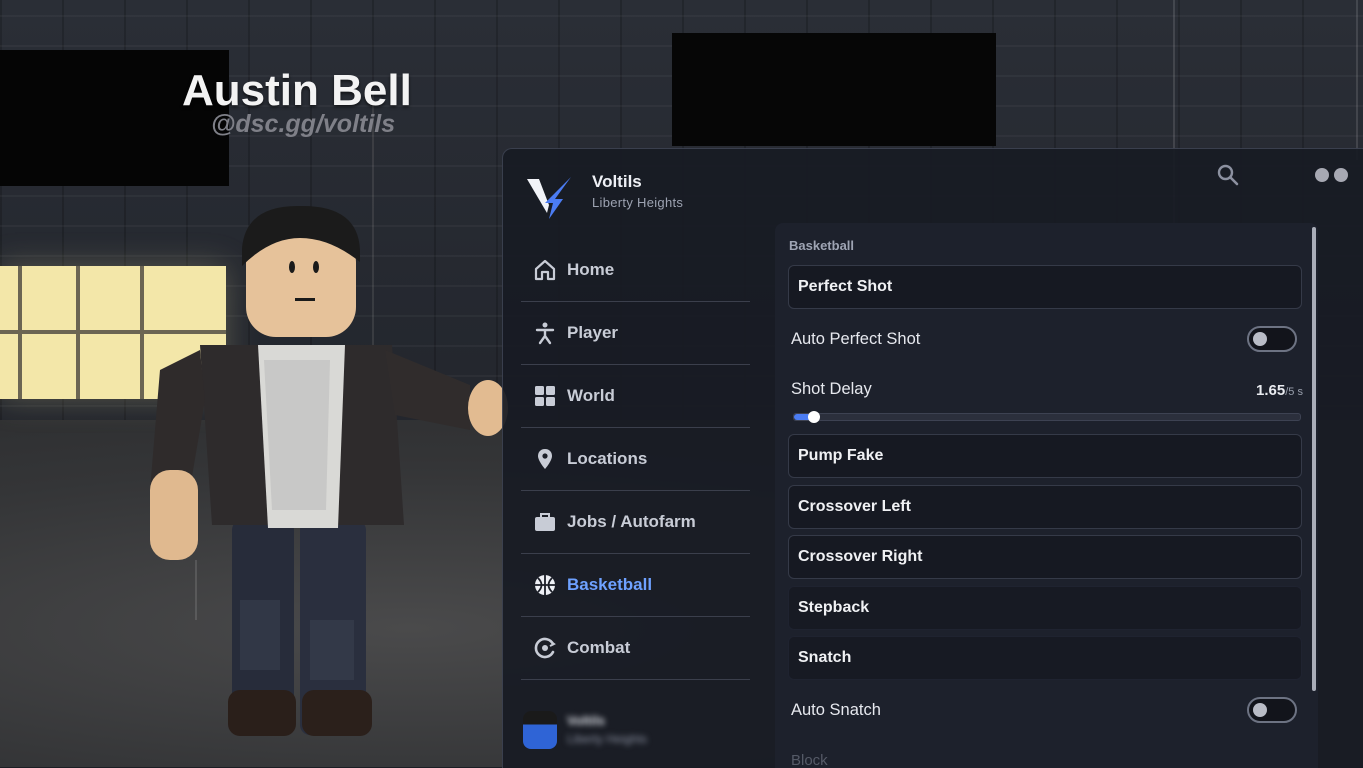 This screenshot has height=768, width=1363. I want to click on sidebar-item-home: Home, so click(635, 270).